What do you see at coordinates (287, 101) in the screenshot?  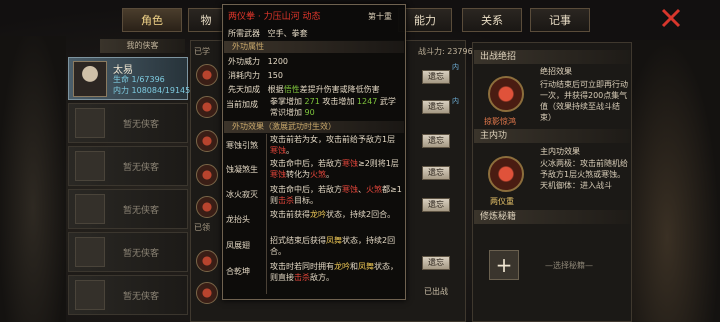 I see `bonus-text: 拳掌增加` at bounding box center [287, 101].